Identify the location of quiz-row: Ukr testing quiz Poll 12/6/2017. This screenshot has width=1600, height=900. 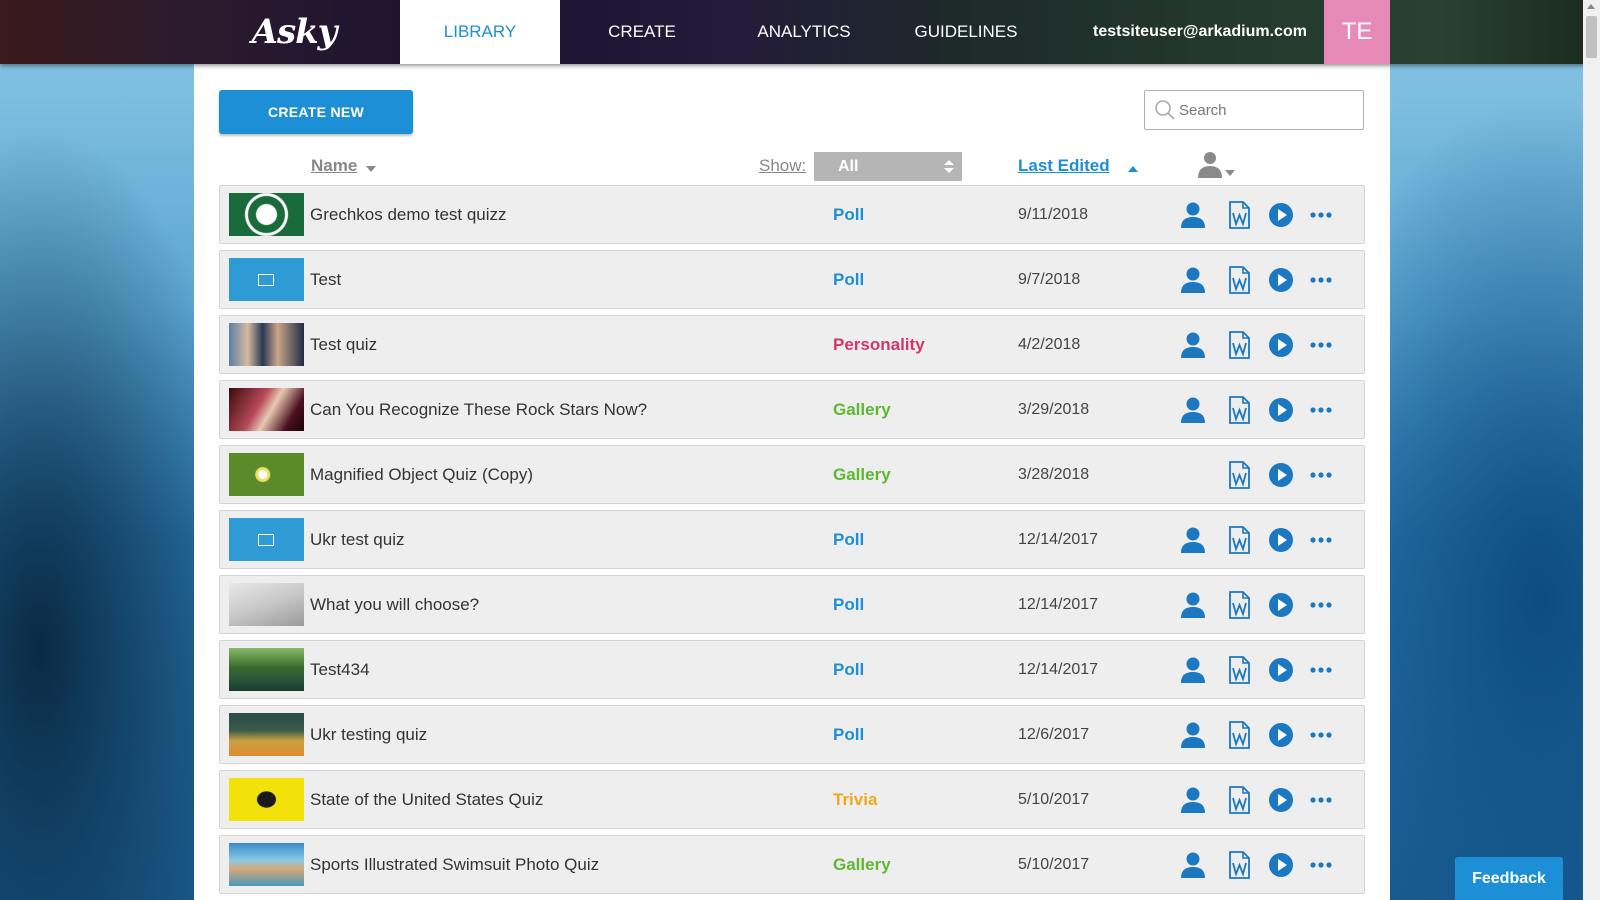
(792, 734).